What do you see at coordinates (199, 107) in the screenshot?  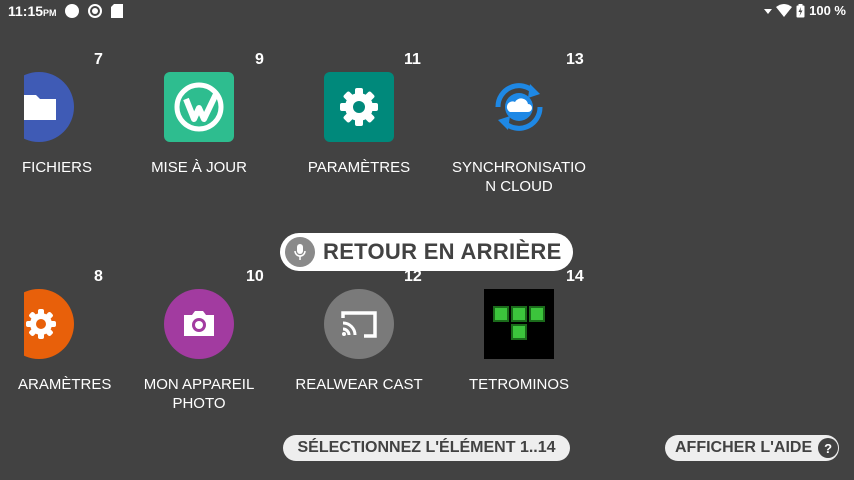 I see `update-w-icon` at bounding box center [199, 107].